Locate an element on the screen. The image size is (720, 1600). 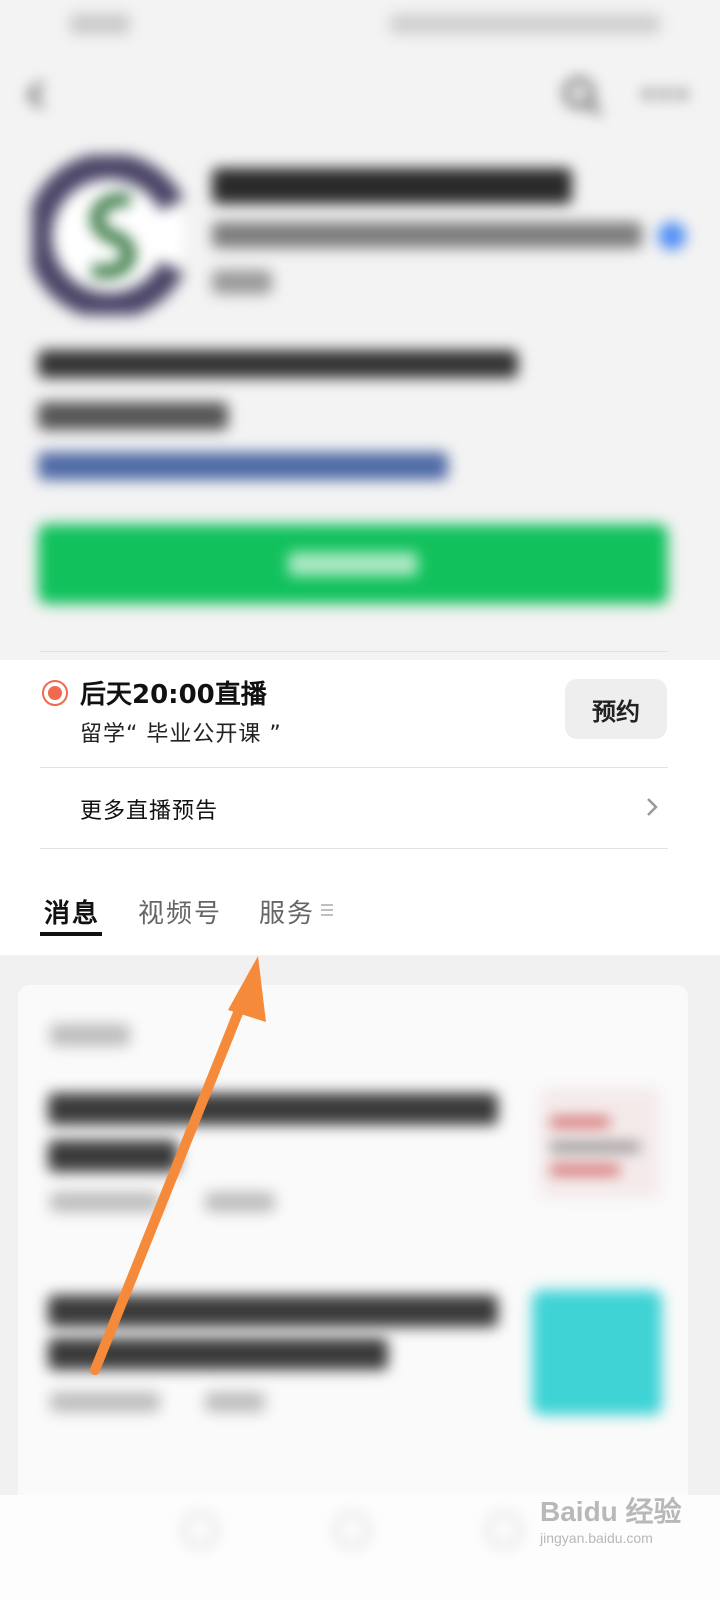
verified-badge-icon is located at coordinates (672, 236).